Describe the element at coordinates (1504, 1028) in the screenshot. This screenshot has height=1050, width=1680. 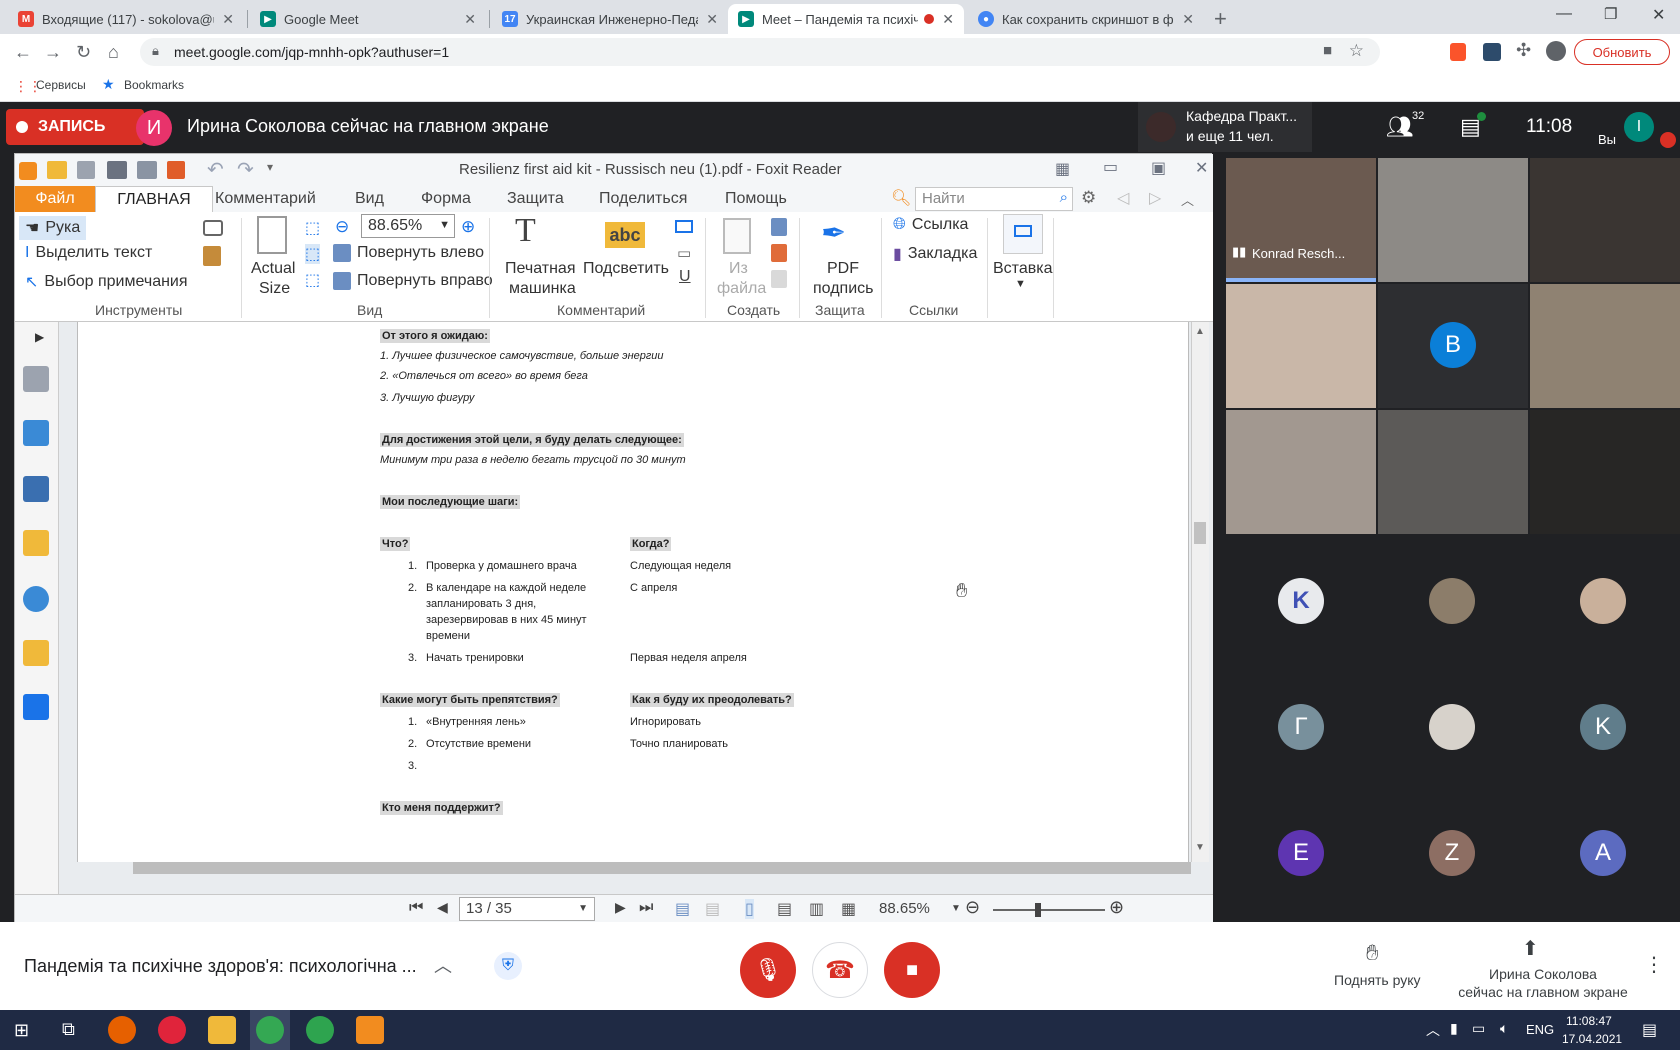
I see `tray-volume-icon: 🔈︎` at that location.